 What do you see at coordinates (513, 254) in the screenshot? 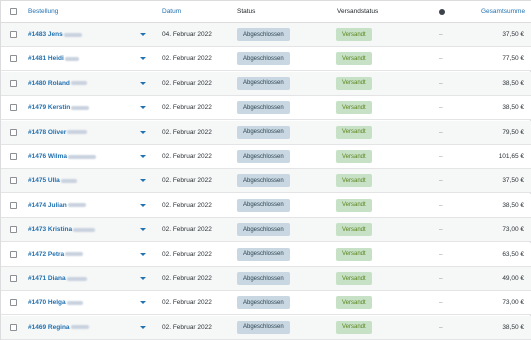
I see `order-total: 63,50 €` at bounding box center [513, 254].